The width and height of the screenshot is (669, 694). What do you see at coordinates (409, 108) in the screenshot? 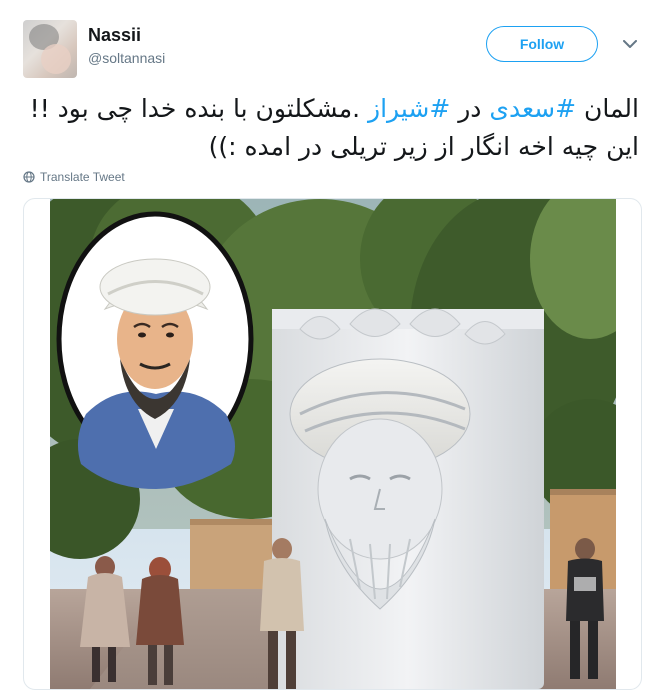
I see `hashtag-link: #شیراز` at bounding box center [409, 108].